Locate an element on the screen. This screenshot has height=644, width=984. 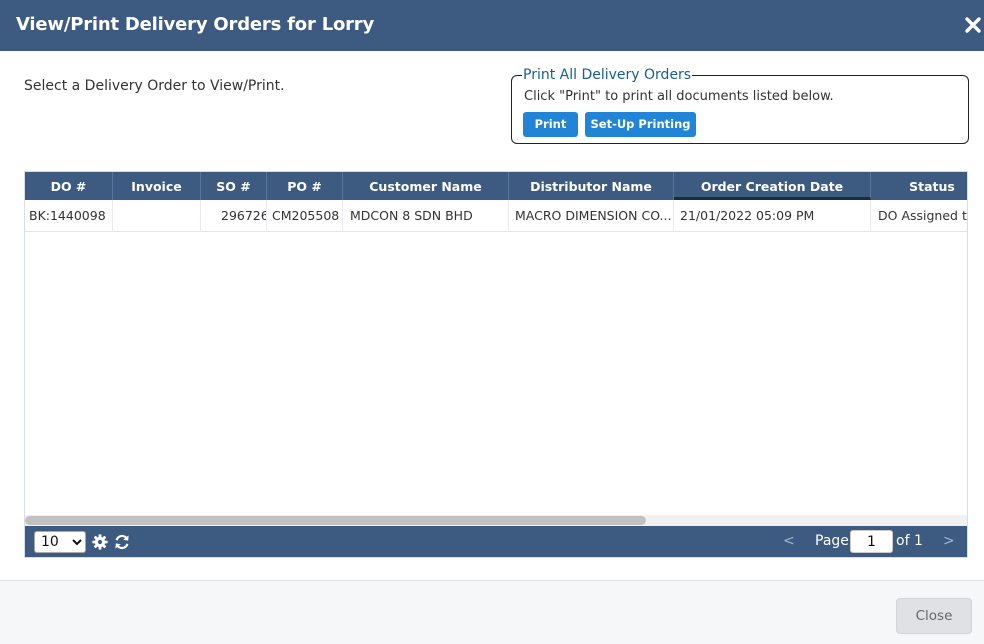
horizontal-scrollbar is located at coordinates (496, 520).